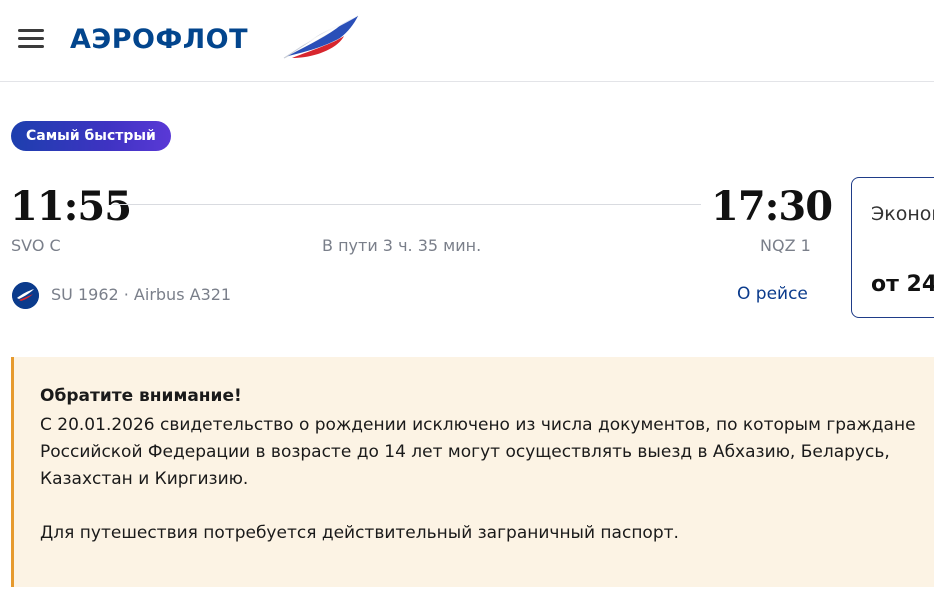 The width and height of the screenshot is (934, 605). I want to click on fare-price: от 24, so click(902, 284).